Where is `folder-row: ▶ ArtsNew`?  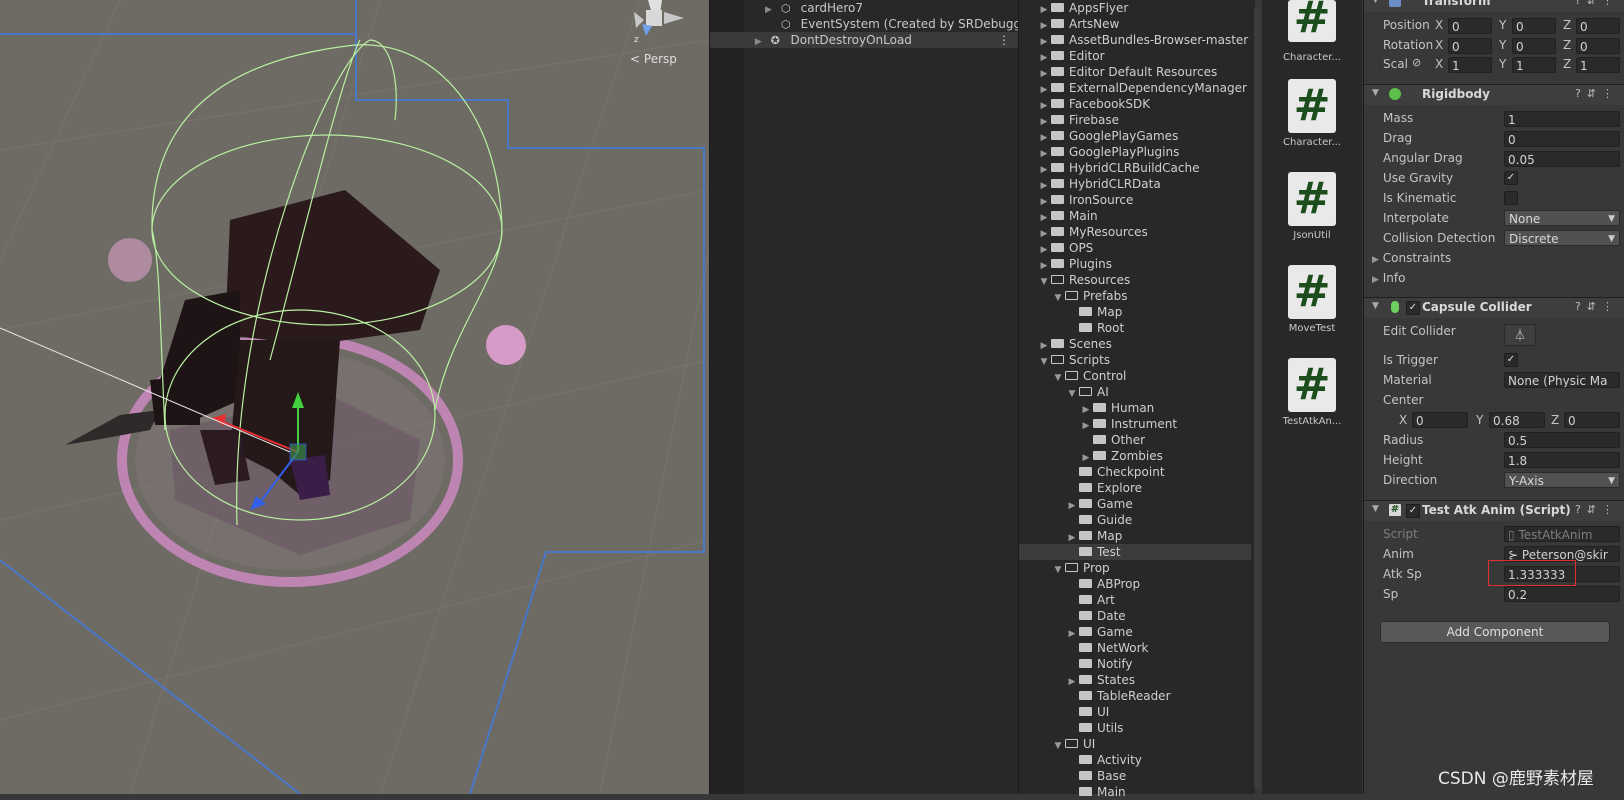
folder-row: ▶ ArtsNew is located at coordinates (1069, 24).